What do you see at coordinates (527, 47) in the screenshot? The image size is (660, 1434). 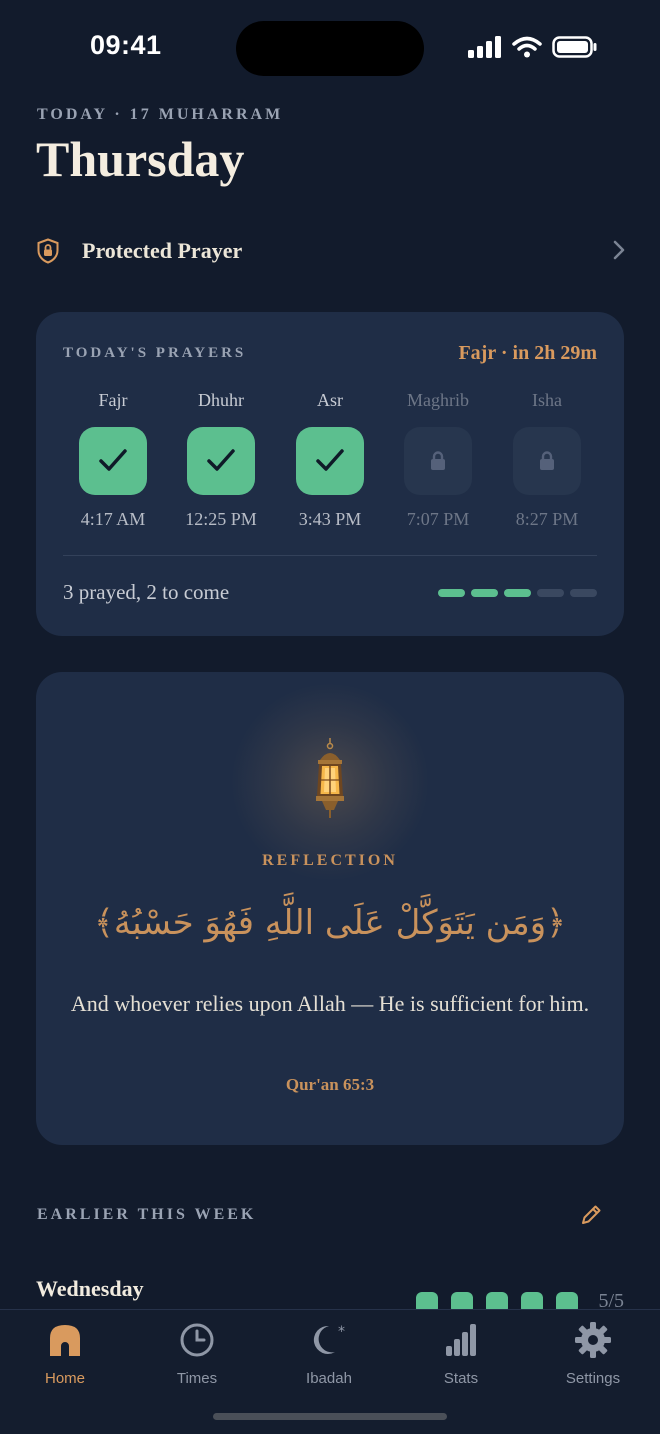 I see `wifi-icon` at bounding box center [527, 47].